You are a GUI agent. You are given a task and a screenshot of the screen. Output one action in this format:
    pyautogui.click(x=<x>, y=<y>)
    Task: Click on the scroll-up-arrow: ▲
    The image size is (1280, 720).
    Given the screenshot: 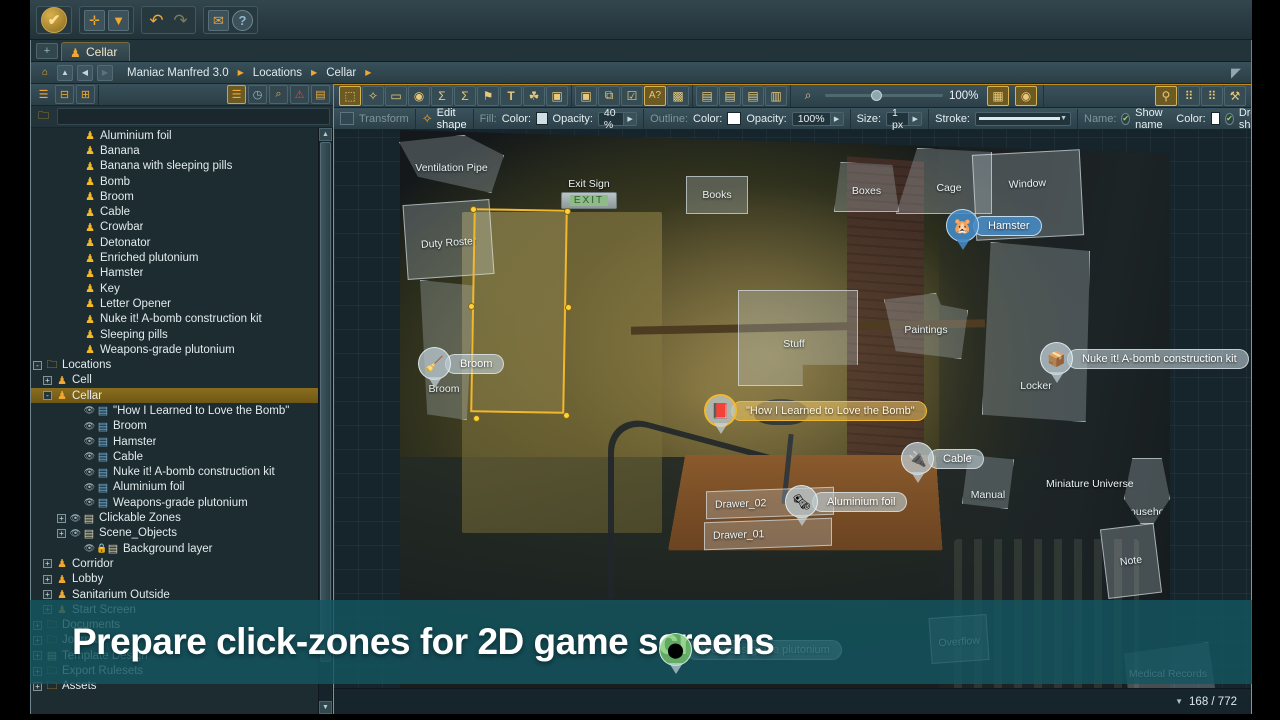 What is the action you would take?
    pyautogui.click(x=325, y=134)
    